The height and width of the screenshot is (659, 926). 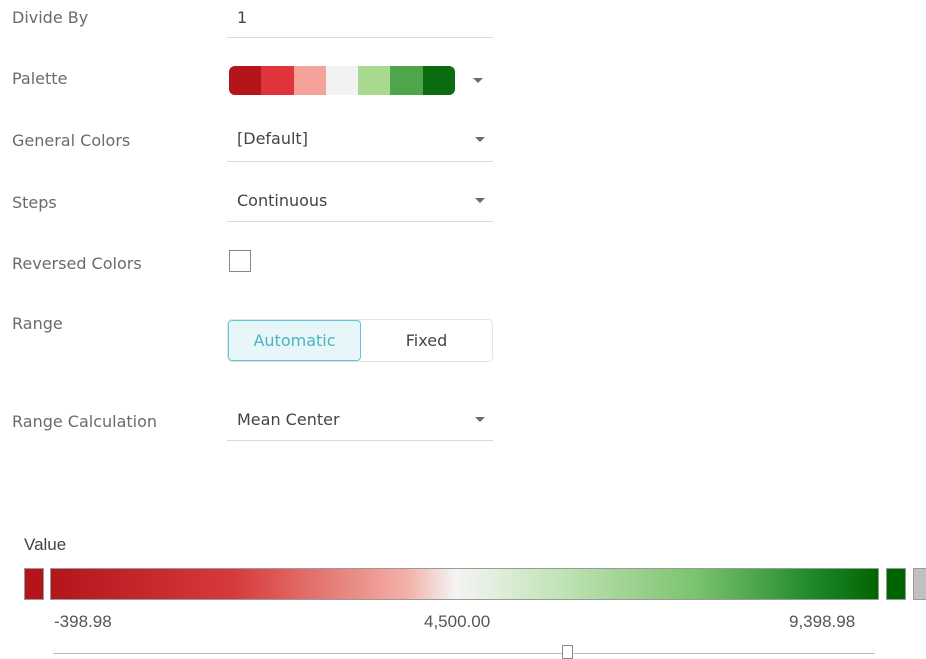 I want to click on range-label: Range, so click(x=37, y=323).